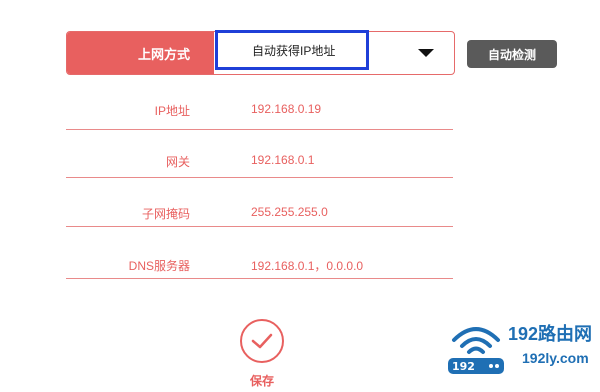 This screenshot has width=600, height=392. I want to click on chevron-down-icon, so click(426, 53).